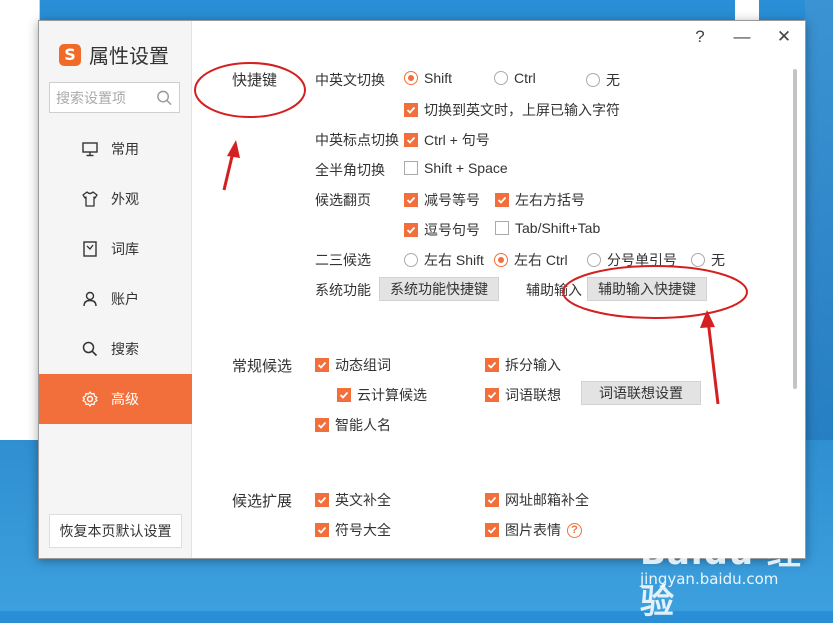 The image size is (833, 623). I want to click on sidebar-item-lexicon: 词库, so click(115, 249).